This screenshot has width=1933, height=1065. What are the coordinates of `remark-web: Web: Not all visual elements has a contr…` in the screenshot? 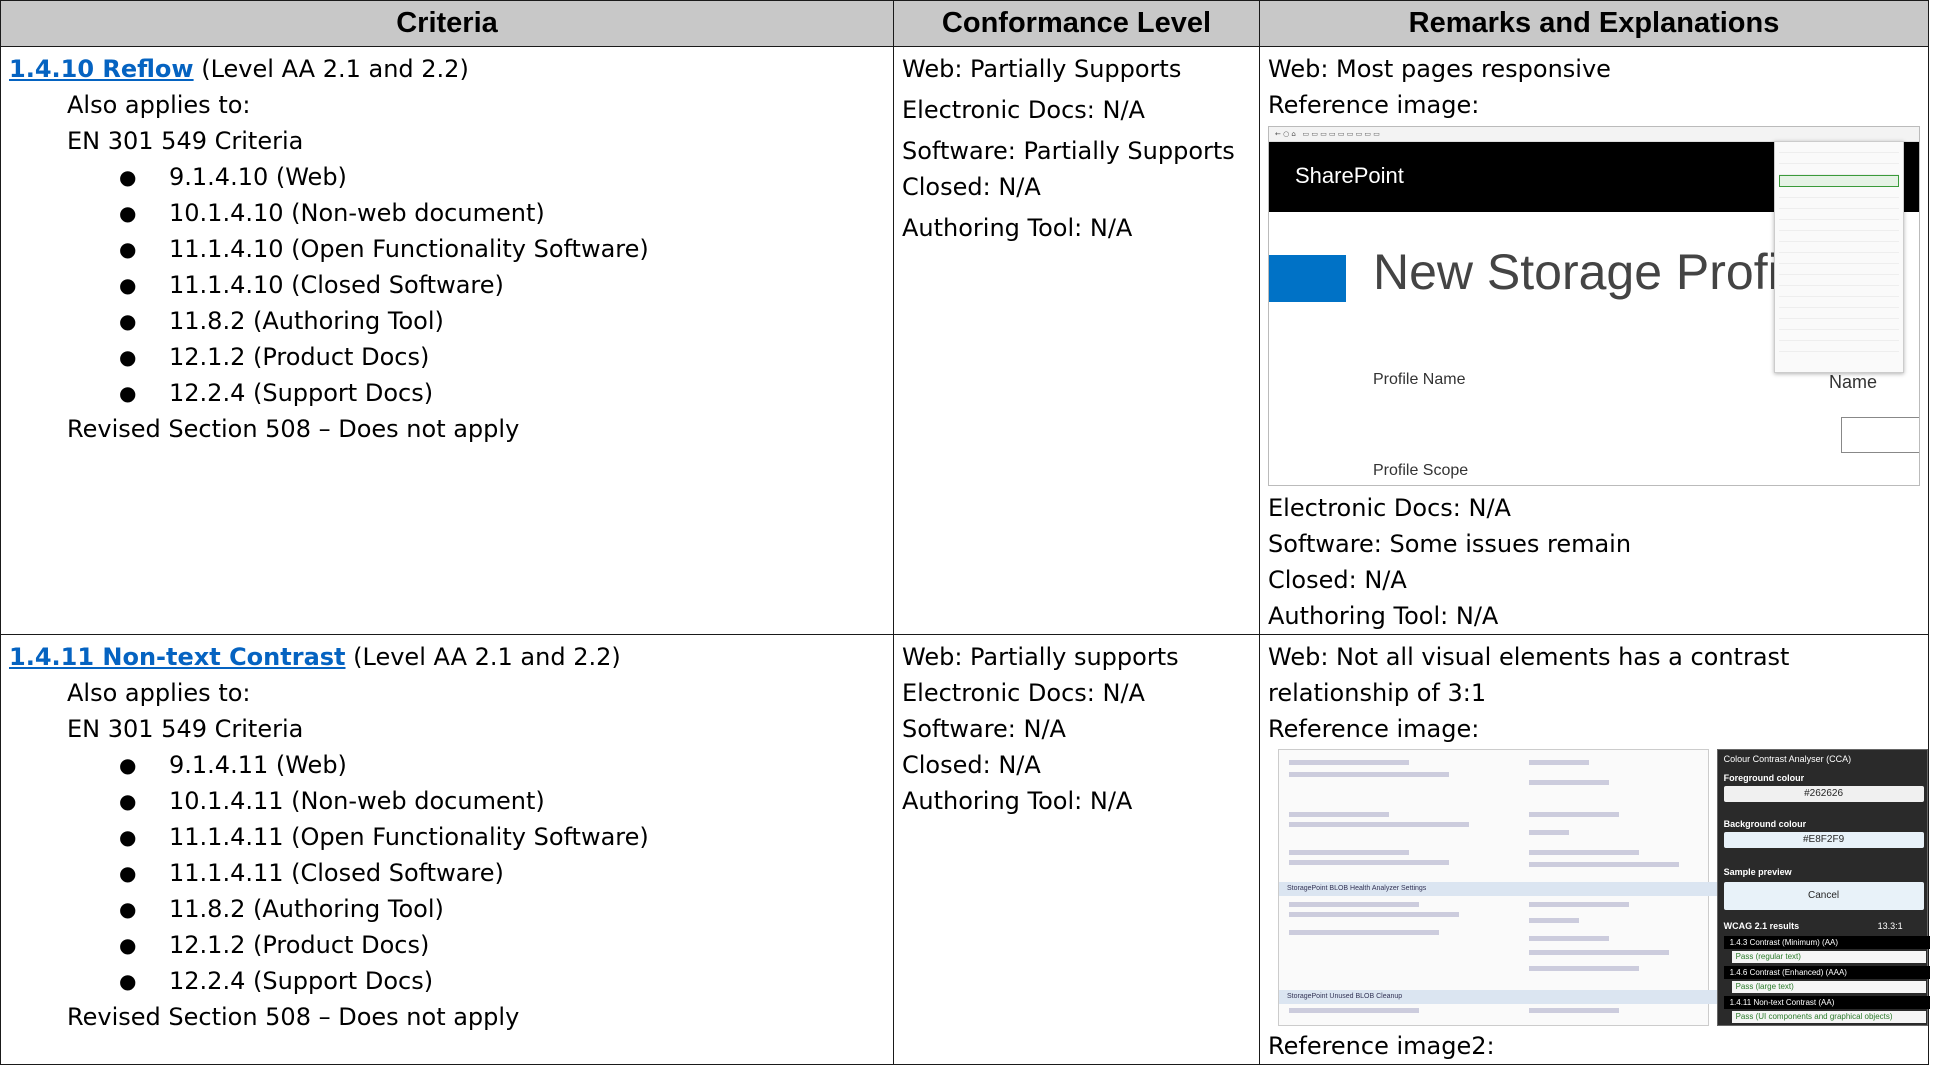 It's located at (1529, 657).